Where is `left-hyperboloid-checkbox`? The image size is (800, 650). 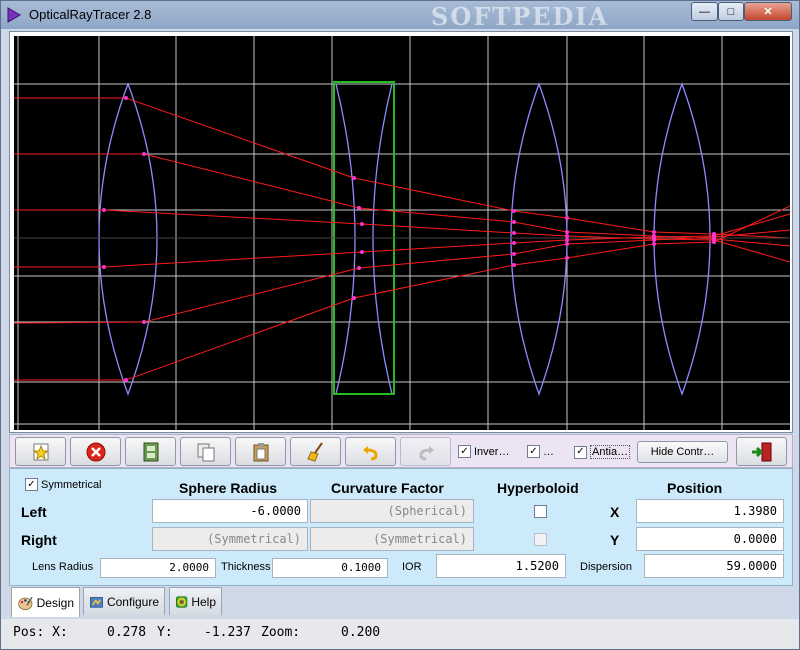
left-hyperboloid-checkbox is located at coordinates (540, 511).